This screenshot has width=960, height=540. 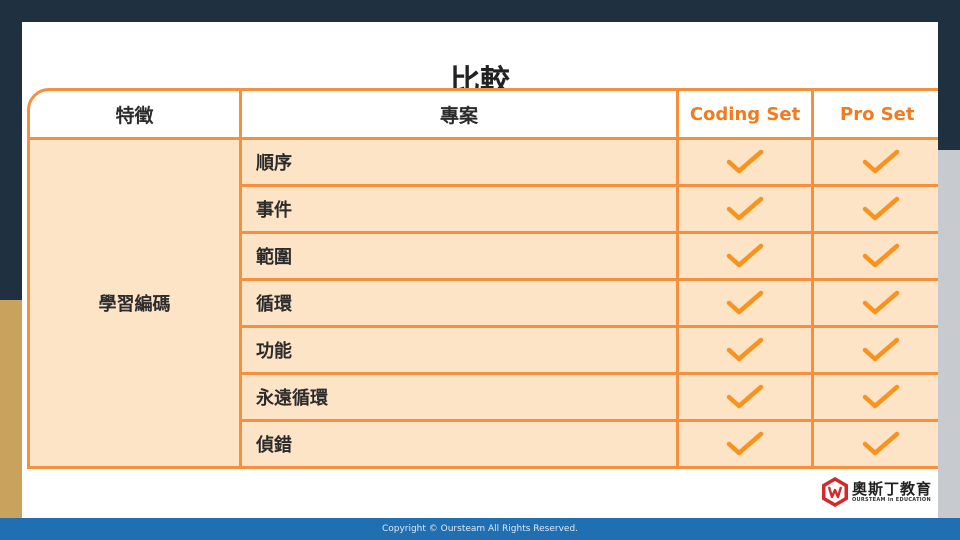 What do you see at coordinates (460, 304) in the screenshot?
I see `project-cell: 循環` at bounding box center [460, 304].